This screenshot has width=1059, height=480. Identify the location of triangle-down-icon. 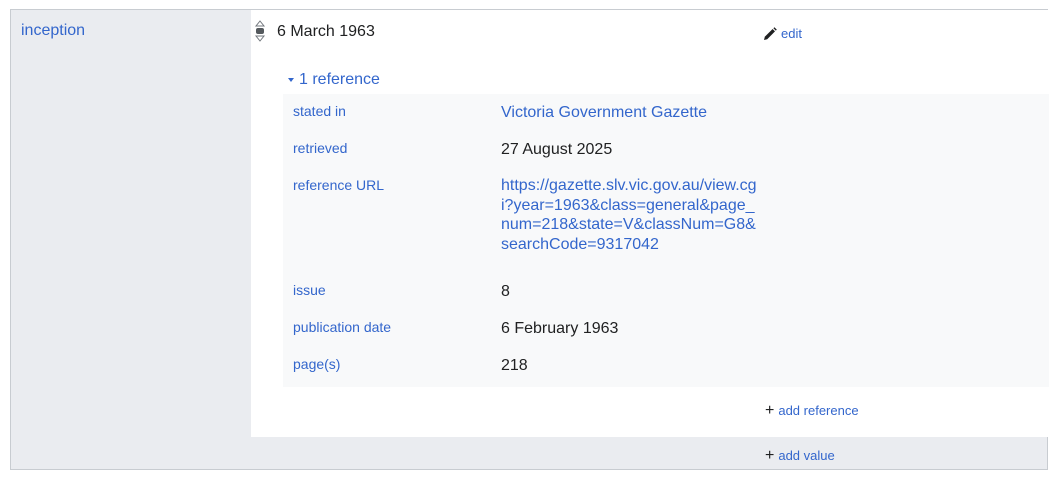
(291, 80).